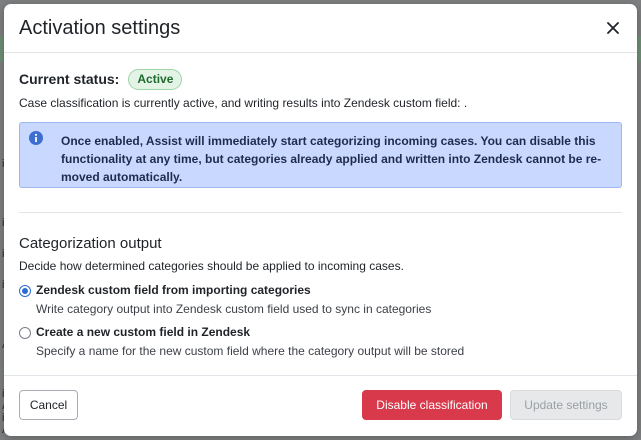  What do you see at coordinates (100, 28) in the screenshot?
I see `modal-title: Activation settings` at bounding box center [100, 28].